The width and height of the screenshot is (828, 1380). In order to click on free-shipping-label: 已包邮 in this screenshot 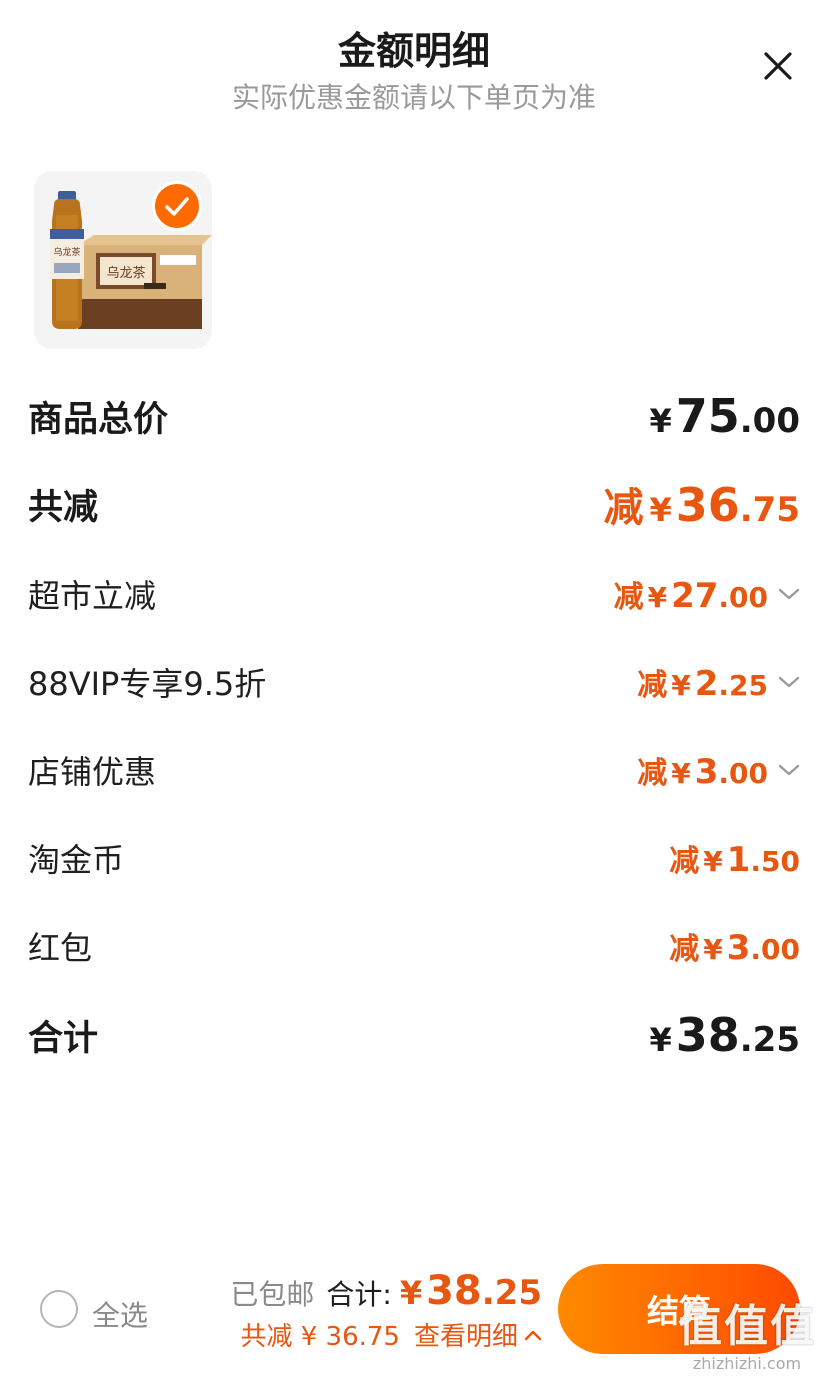, I will do `click(272, 1294)`.